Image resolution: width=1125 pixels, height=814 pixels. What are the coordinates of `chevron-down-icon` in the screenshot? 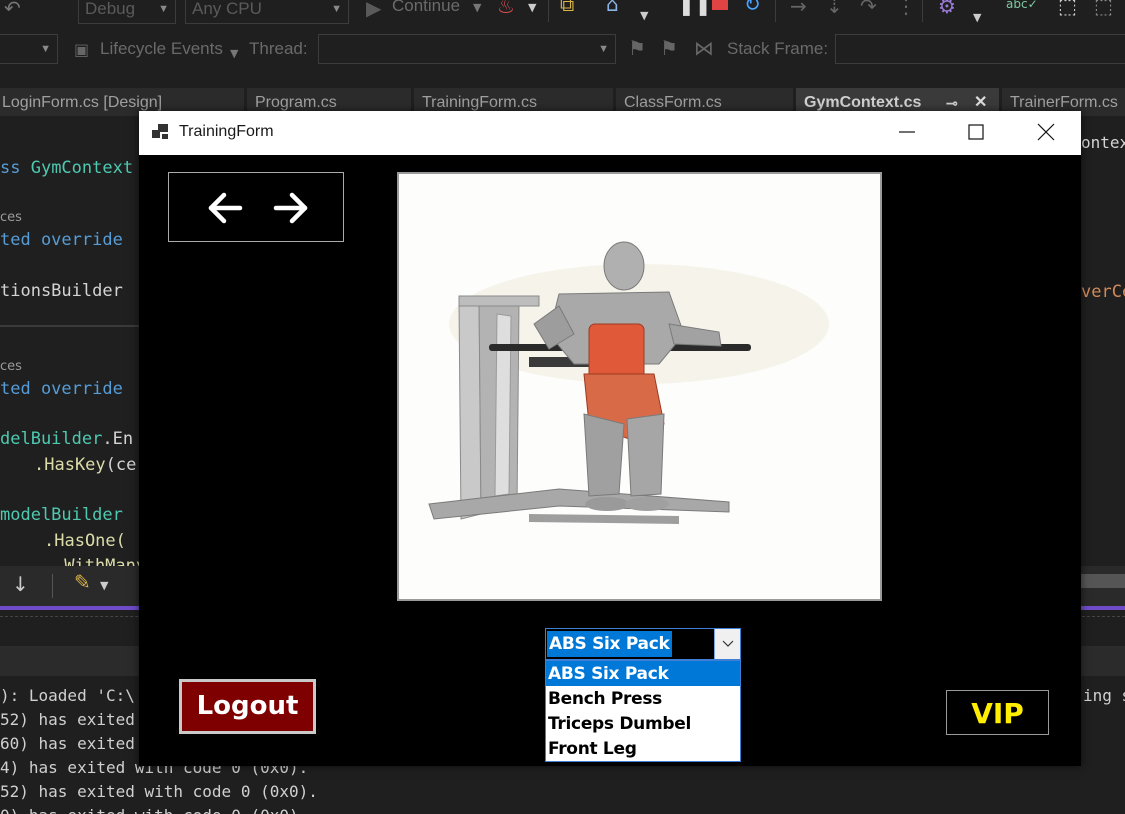 It's located at (728, 643).